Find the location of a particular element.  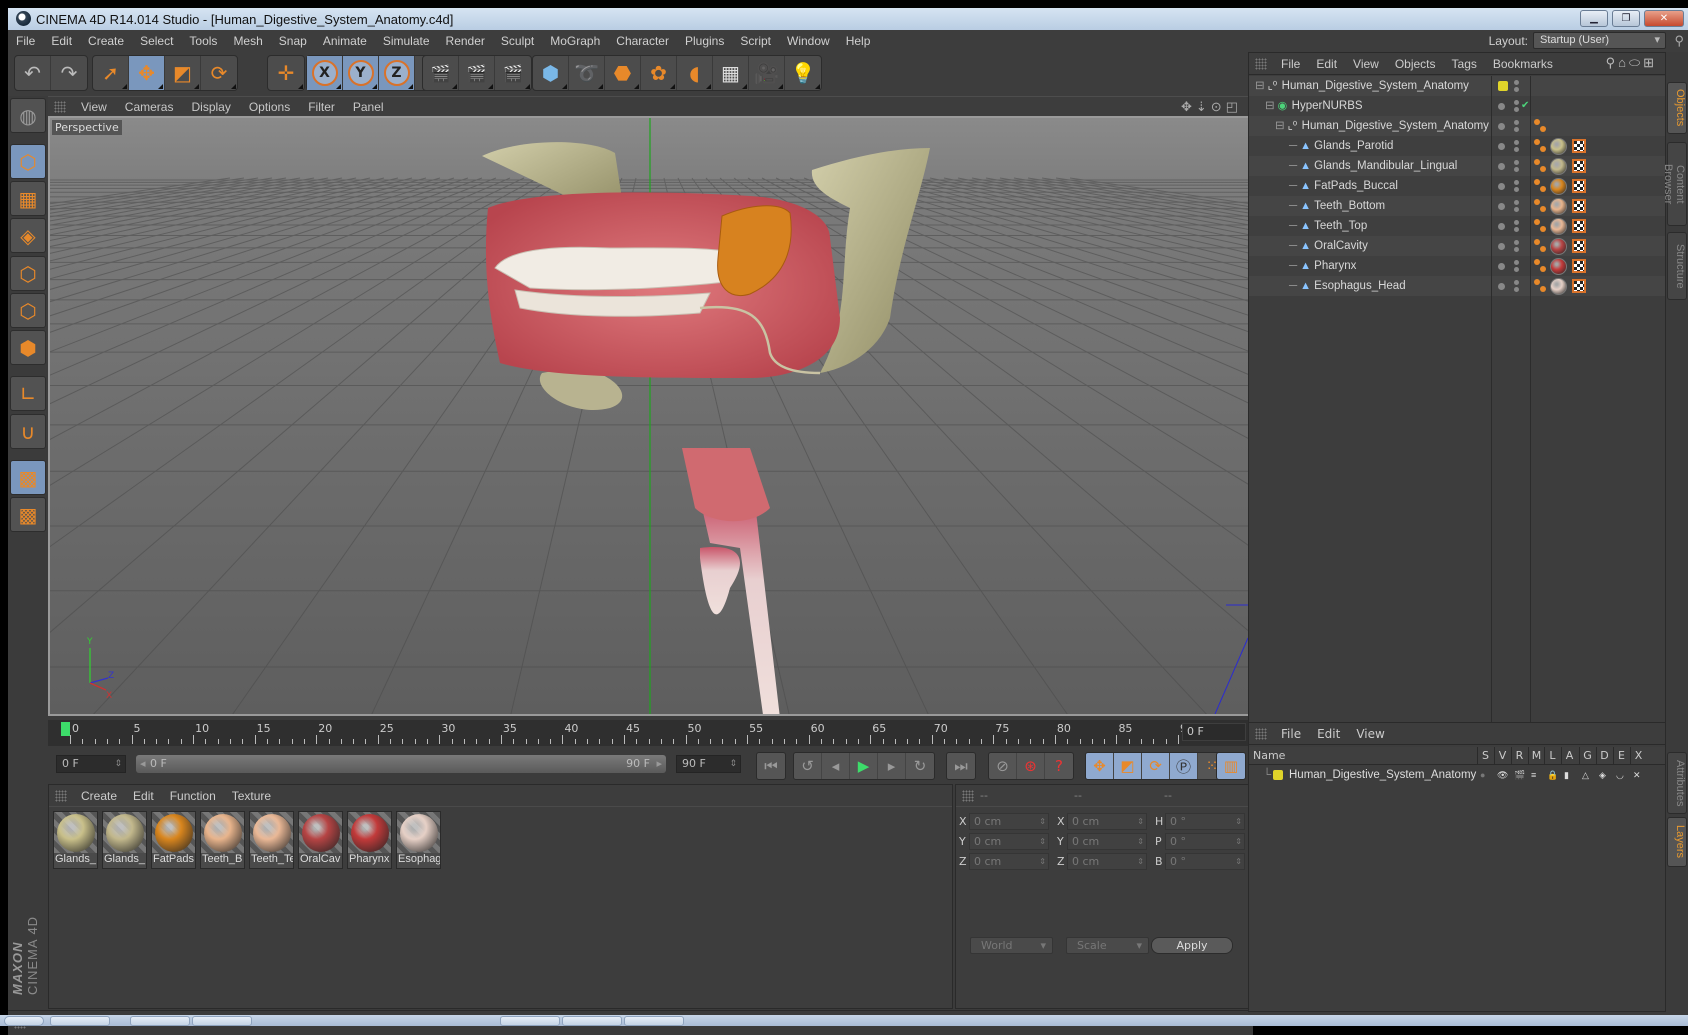

side-tab-objects: Objects is located at coordinates (1677, 108).